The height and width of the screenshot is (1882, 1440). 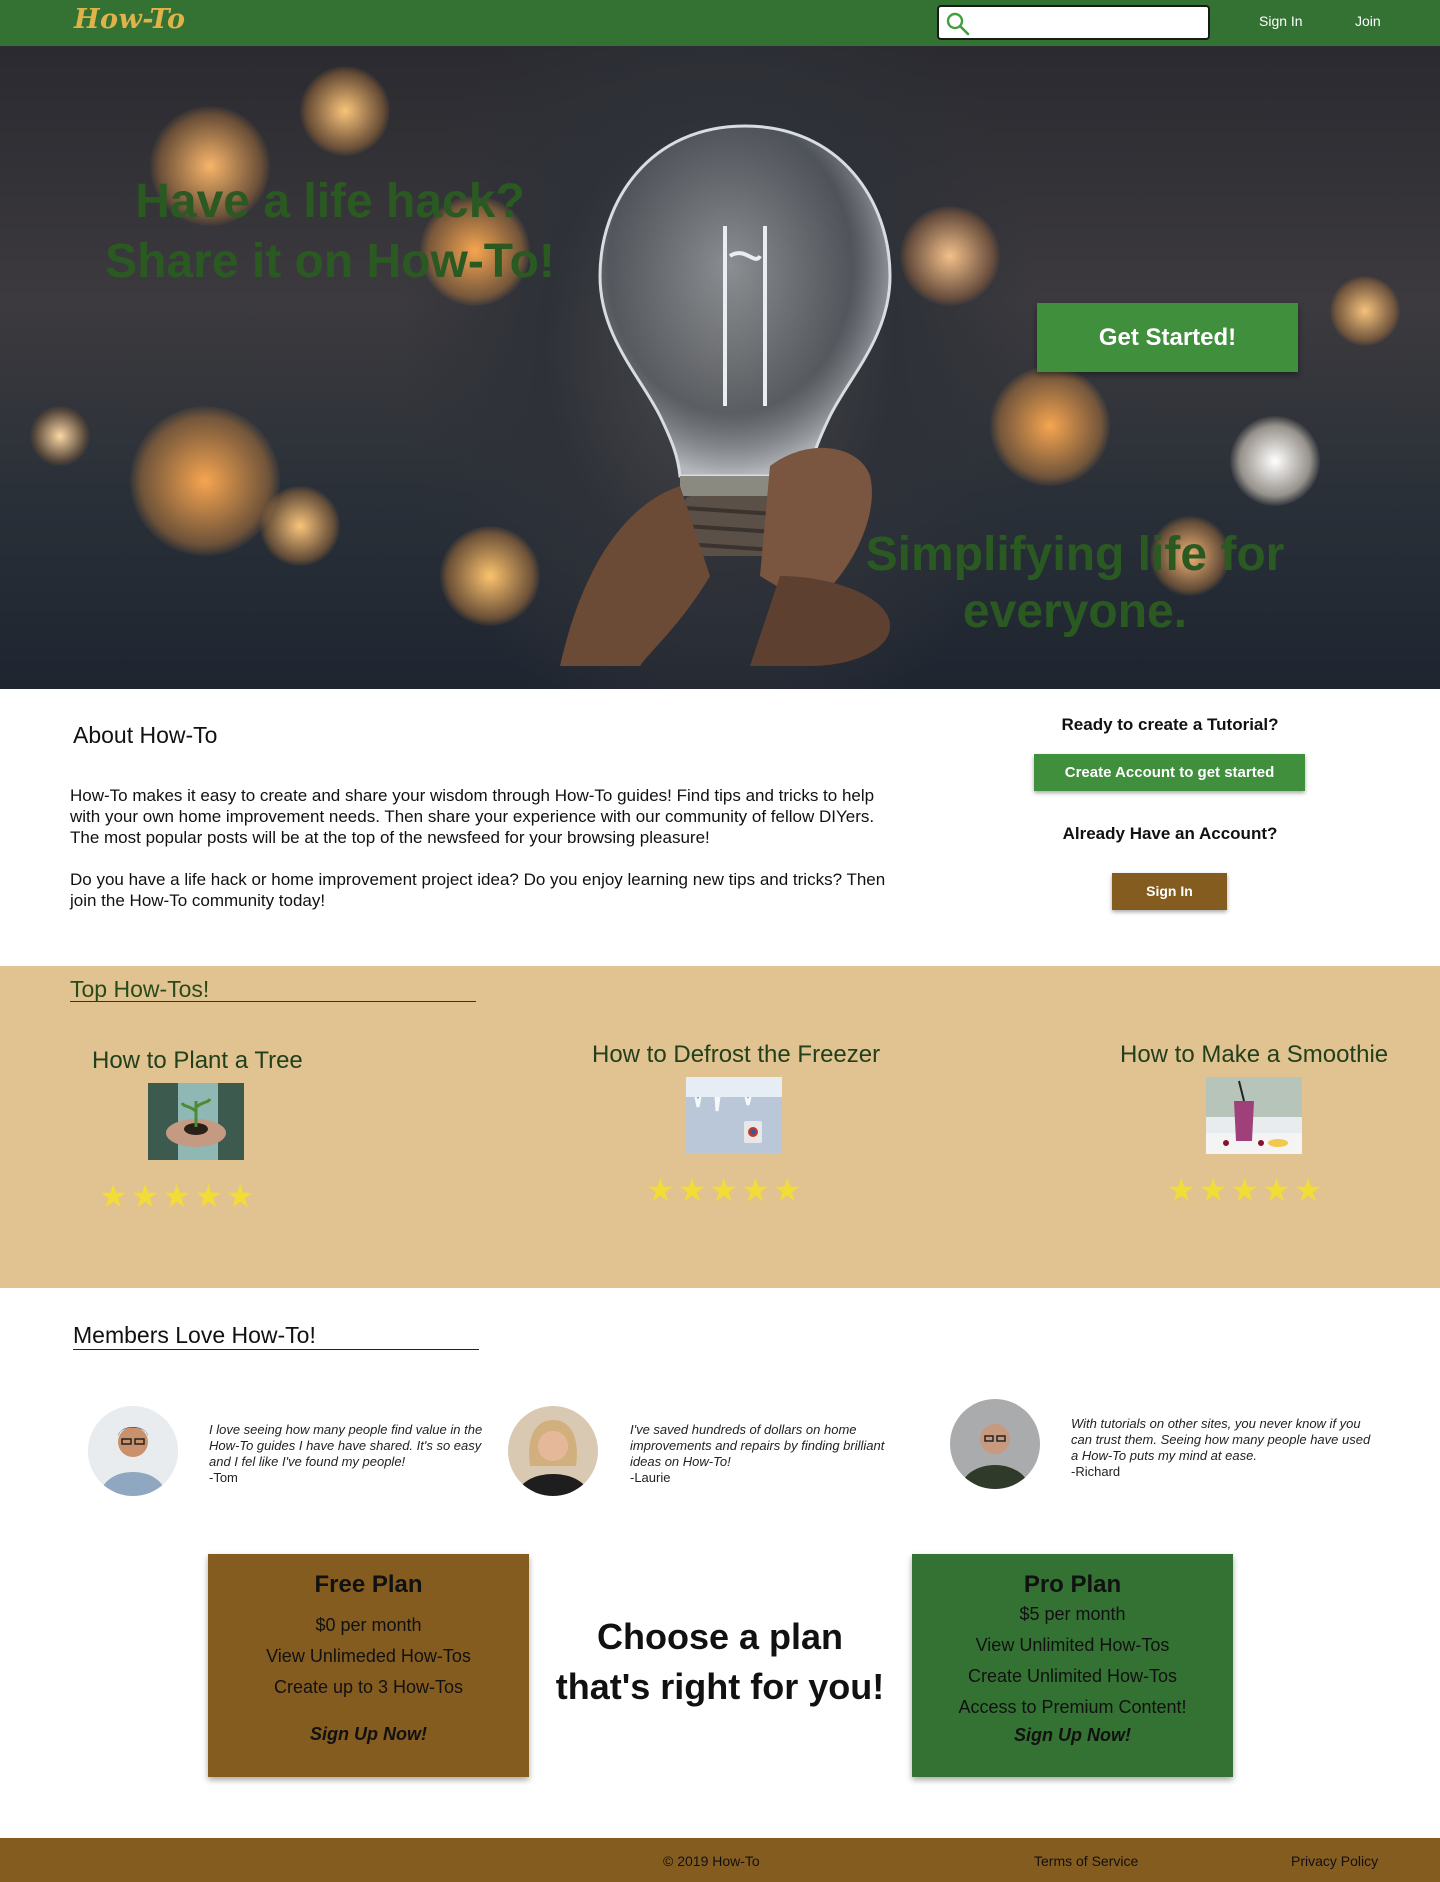 I want to click on nav-signin-link: Sign In, so click(x=1281, y=21).